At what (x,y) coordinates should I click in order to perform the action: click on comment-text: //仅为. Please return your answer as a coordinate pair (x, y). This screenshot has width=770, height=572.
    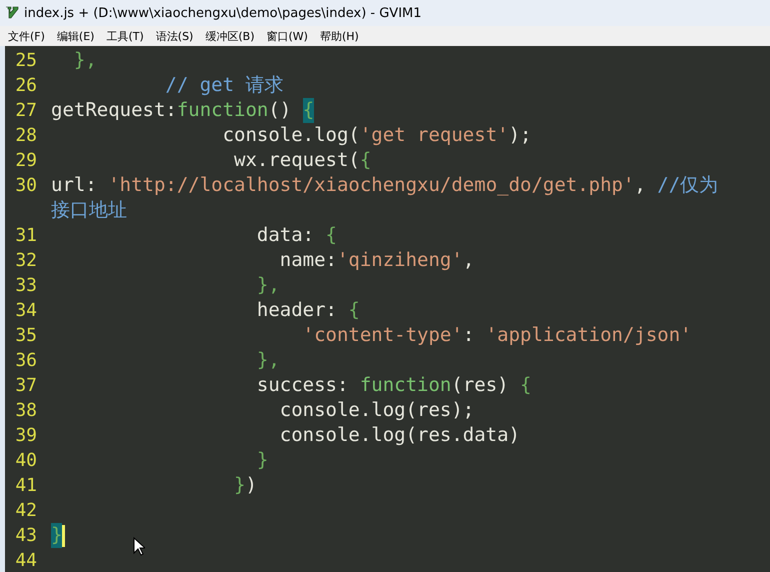
    Looking at the image, I should click on (687, 185).